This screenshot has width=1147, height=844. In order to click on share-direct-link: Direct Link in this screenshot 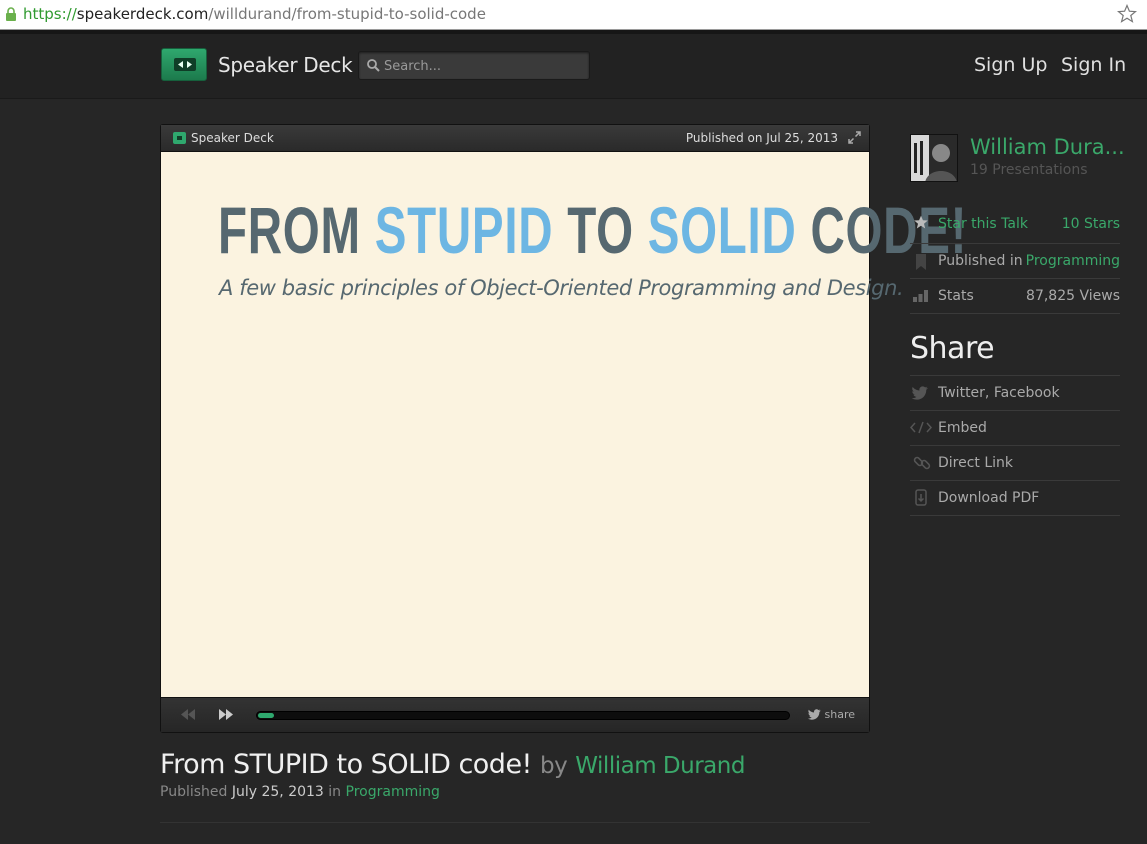, I will do `click(1015, 462)`.